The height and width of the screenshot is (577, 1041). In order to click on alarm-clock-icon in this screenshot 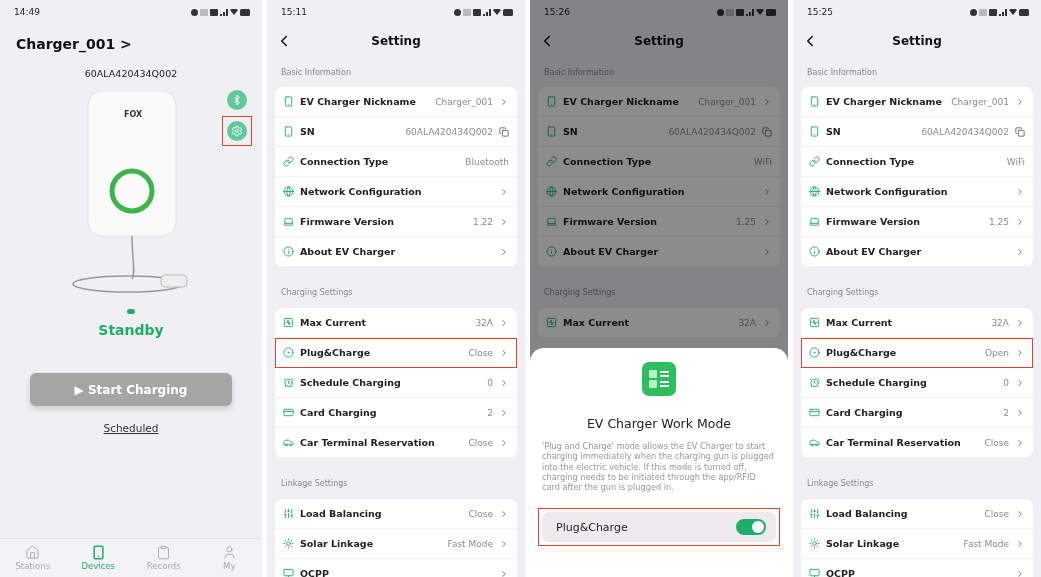, I will do `click(288, 382)`.